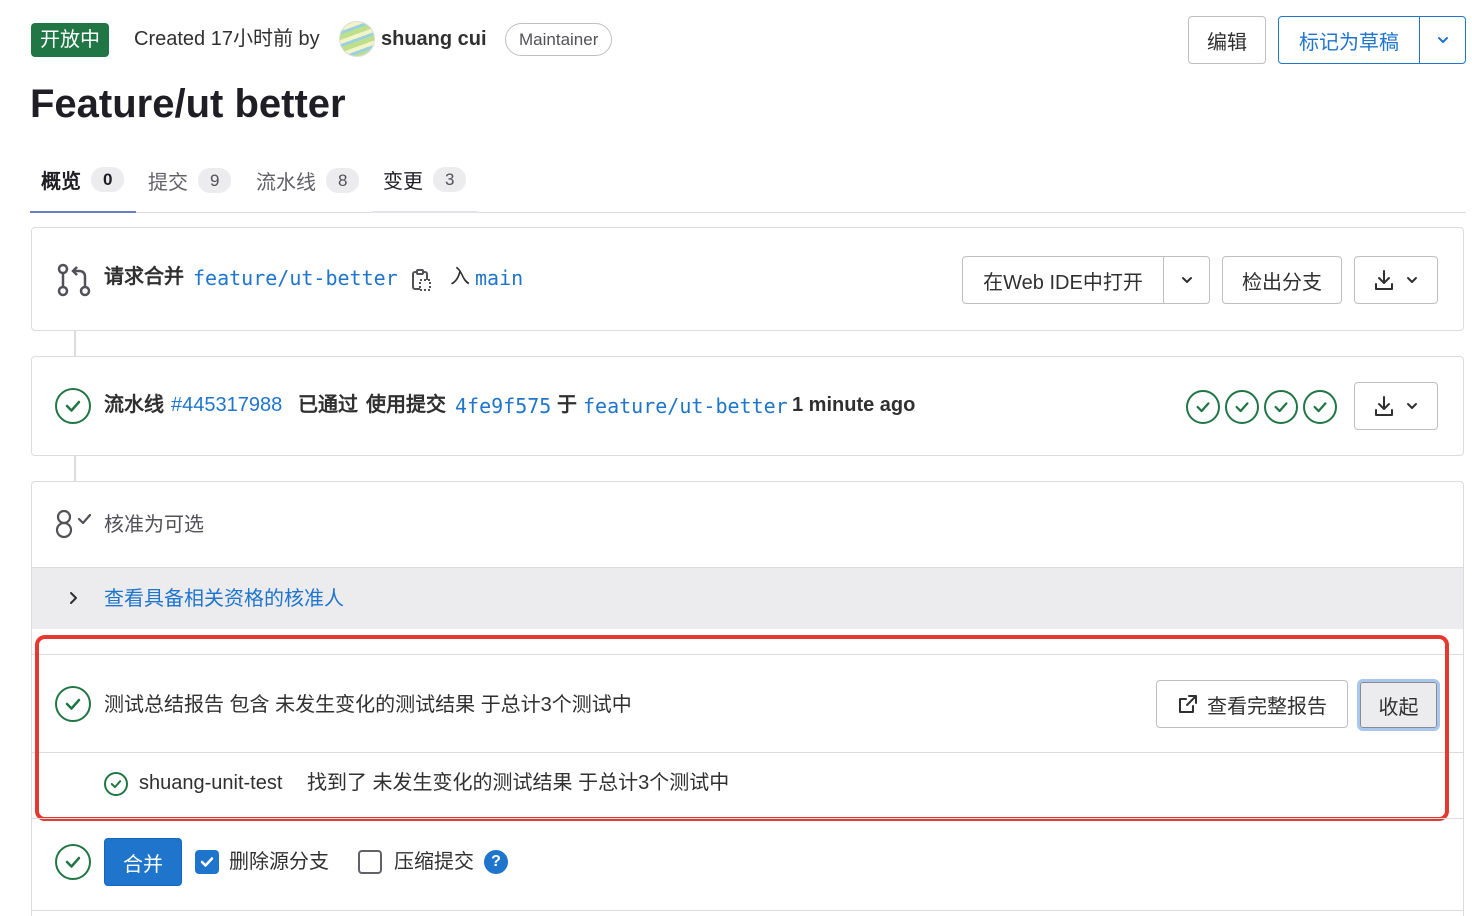 This screenshot has height=916, width=1472. Describe the element at coordinates (210, 783) in the screenshot. I see `test-suite-name: shuang-unit-test` at that location.